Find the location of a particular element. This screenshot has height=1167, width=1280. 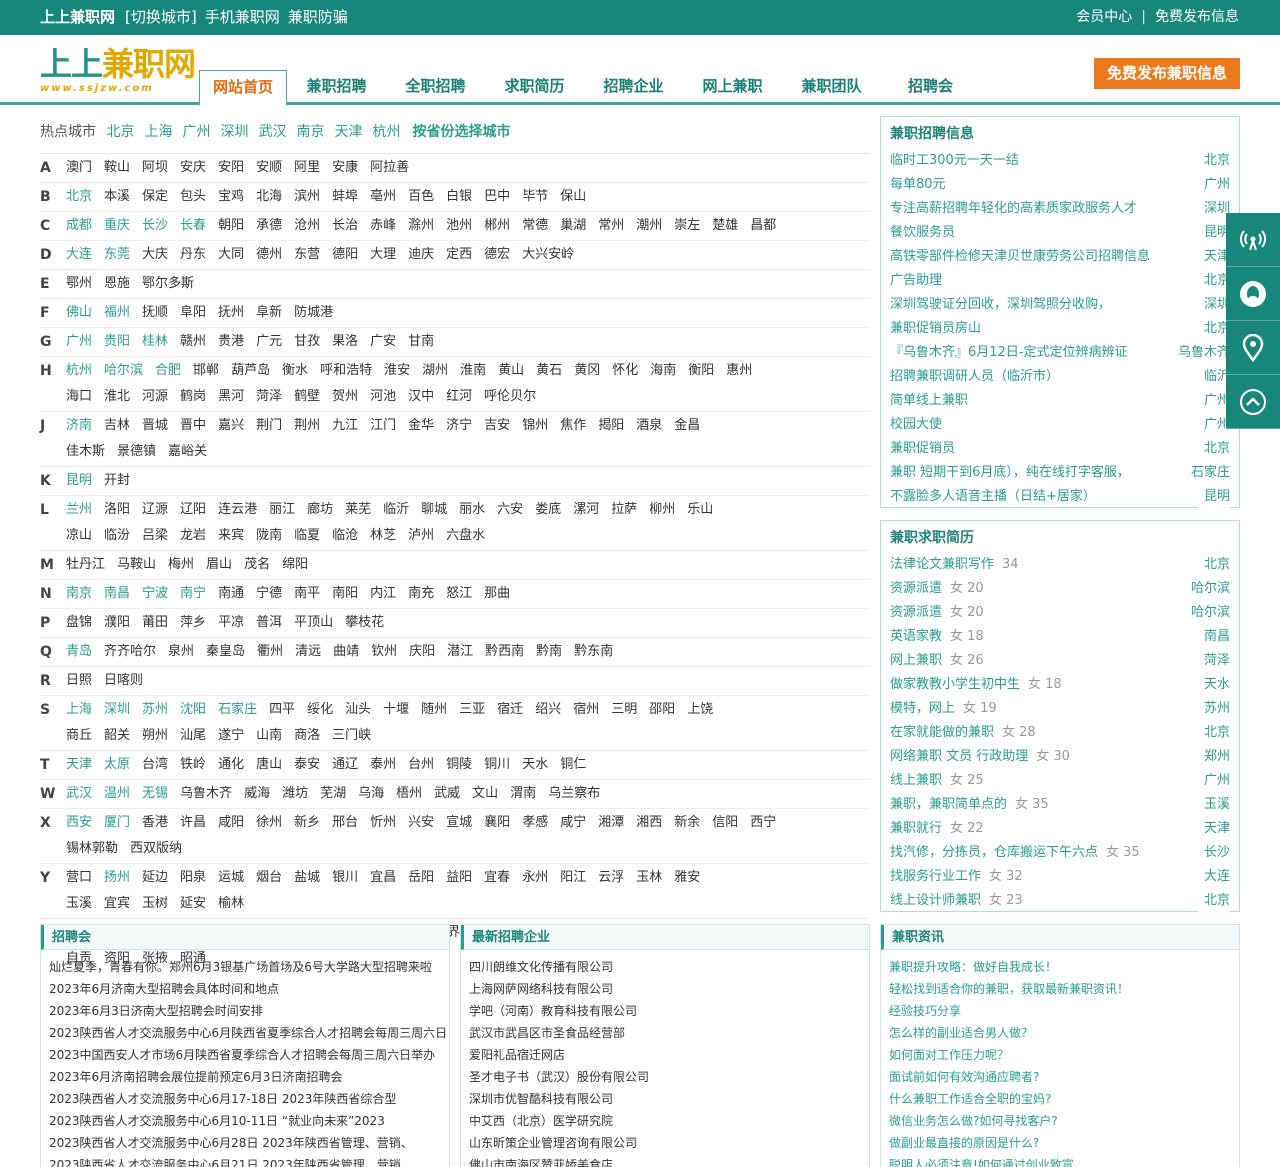

job-title: 校园大使 is located at coordinates (916, 424).